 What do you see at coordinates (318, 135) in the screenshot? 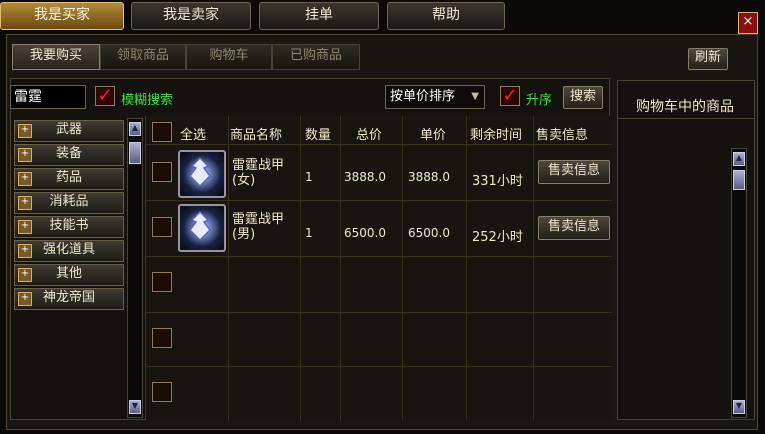
I see `header-quantity: 数量` at bounding box center [318, 135].